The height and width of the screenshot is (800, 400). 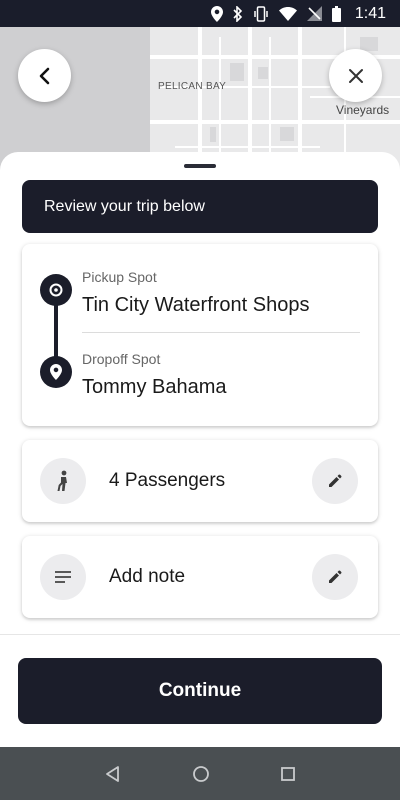 I want to click on status-bar: 1:41, so click(x=200, y=13).